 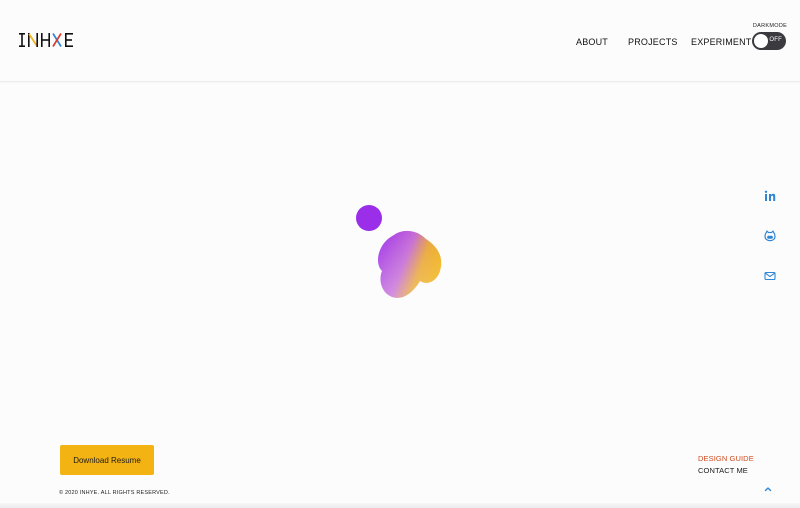 I want to click on bottom-edge, so click(x=400, y=505).